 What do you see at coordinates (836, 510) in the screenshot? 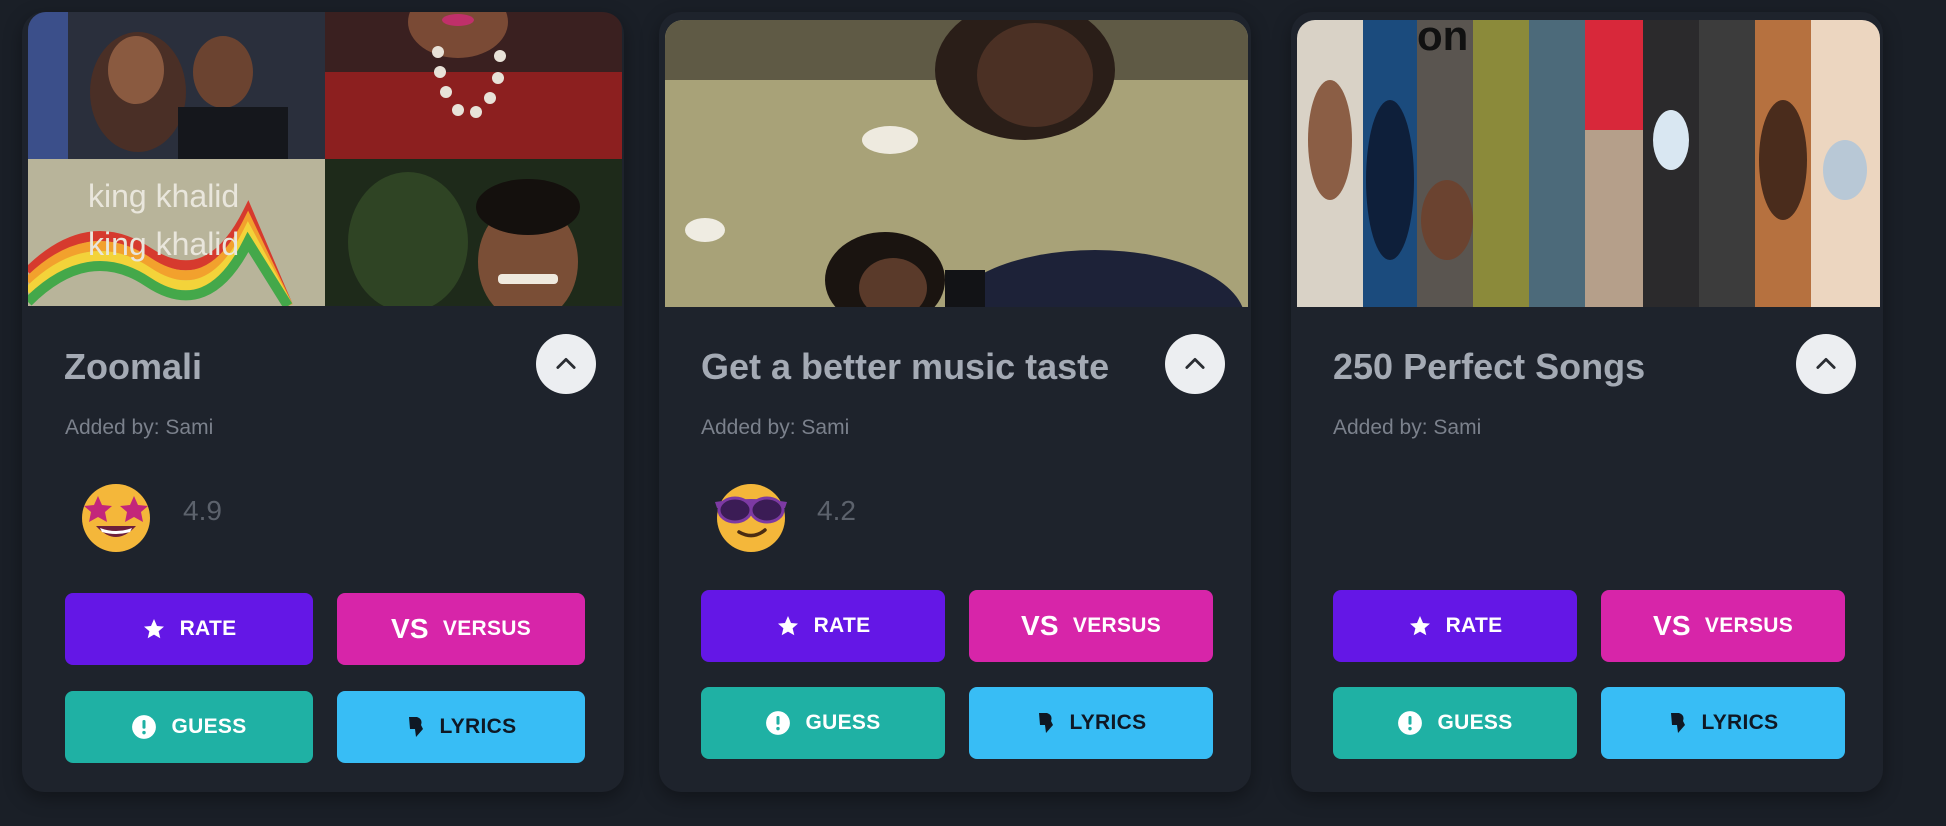
I see `rating-value: 4.2` at bounding box center [836, 510].